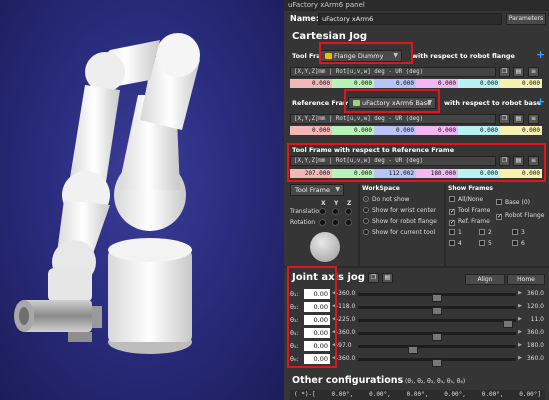  I want to click on joint-min: -225.0, so click(346, 319).